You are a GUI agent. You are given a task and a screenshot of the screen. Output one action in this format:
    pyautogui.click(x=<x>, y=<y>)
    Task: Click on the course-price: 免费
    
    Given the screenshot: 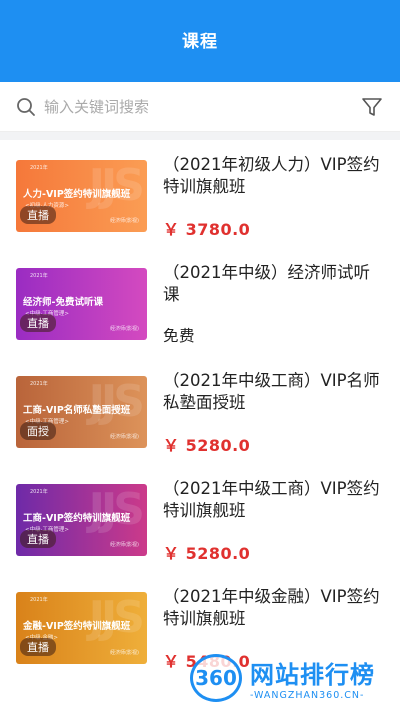 What is the action you would take?
    pyautogui.click(x=179, y=336)
    